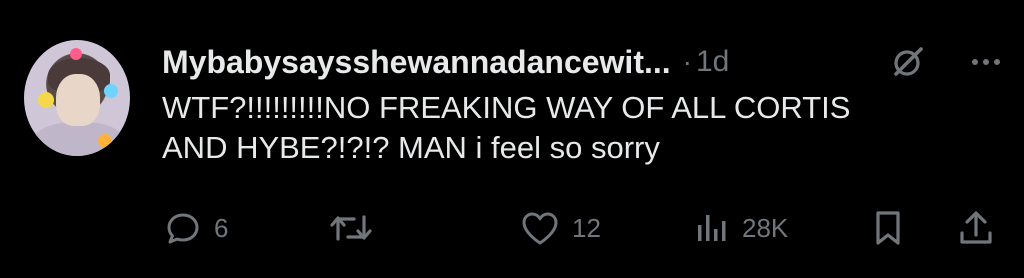 Image resolution: width=1024 pixels, height=278 pixels. What do you see at coordinates (221, 227) in the screenshot?
I see `reply-count: 6` at bounding box center [221, 227].